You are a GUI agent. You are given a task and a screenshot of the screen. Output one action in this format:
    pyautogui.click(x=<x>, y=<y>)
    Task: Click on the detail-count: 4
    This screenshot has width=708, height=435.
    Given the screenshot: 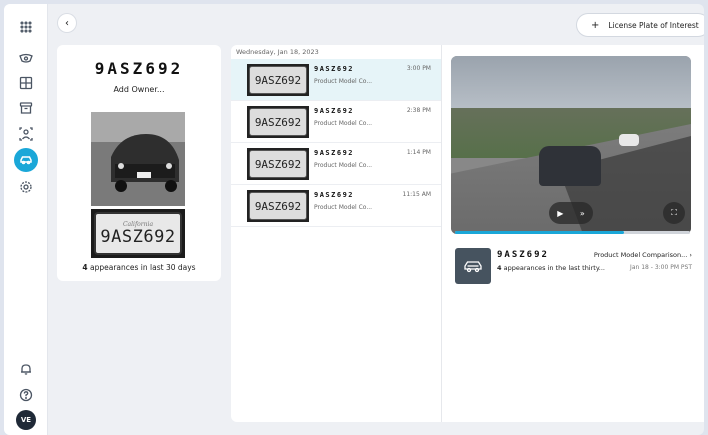 What is the action you would take?
    pyautogui.click(x=499, y=268)
    